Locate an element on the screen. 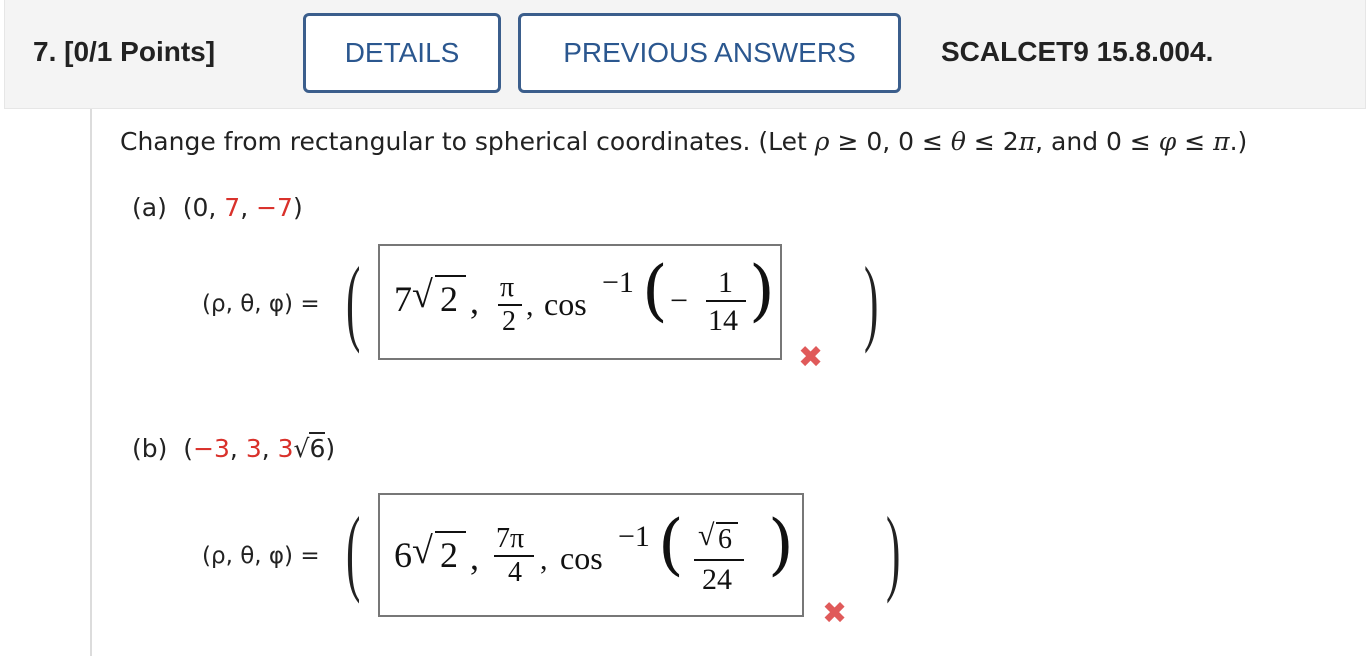  part-b-left-paren: ( is located at coordinates (353, 550).